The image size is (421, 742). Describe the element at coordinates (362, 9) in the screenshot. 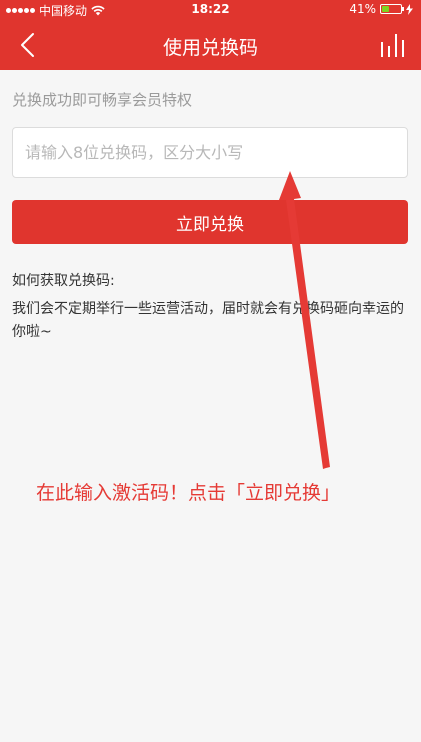

I see `battery-percent: 41%` at that location.